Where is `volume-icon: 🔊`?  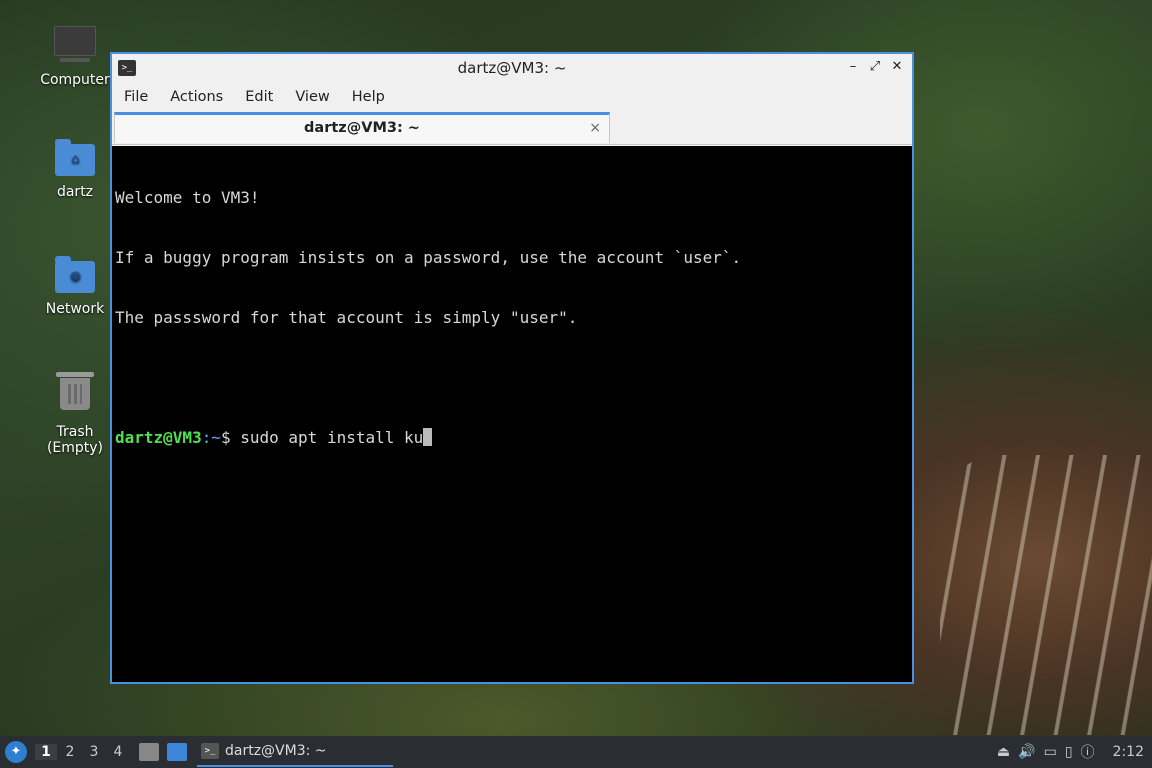 volume-icon: 🔊 is located at coordinates (1026, 752).